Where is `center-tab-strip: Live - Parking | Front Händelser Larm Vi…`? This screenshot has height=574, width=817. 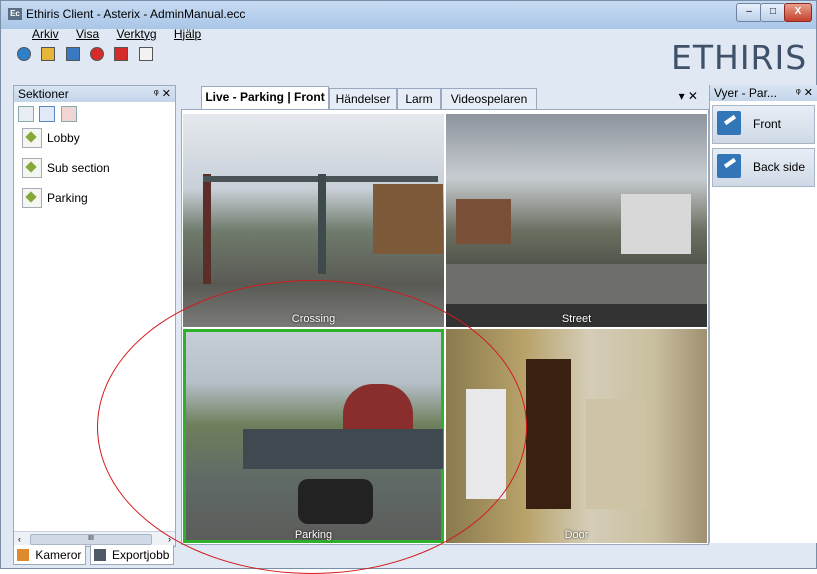
center-tab-strip: Live - Parking | Front Händelser Larm Vi… is located at coordinates (446, 97).